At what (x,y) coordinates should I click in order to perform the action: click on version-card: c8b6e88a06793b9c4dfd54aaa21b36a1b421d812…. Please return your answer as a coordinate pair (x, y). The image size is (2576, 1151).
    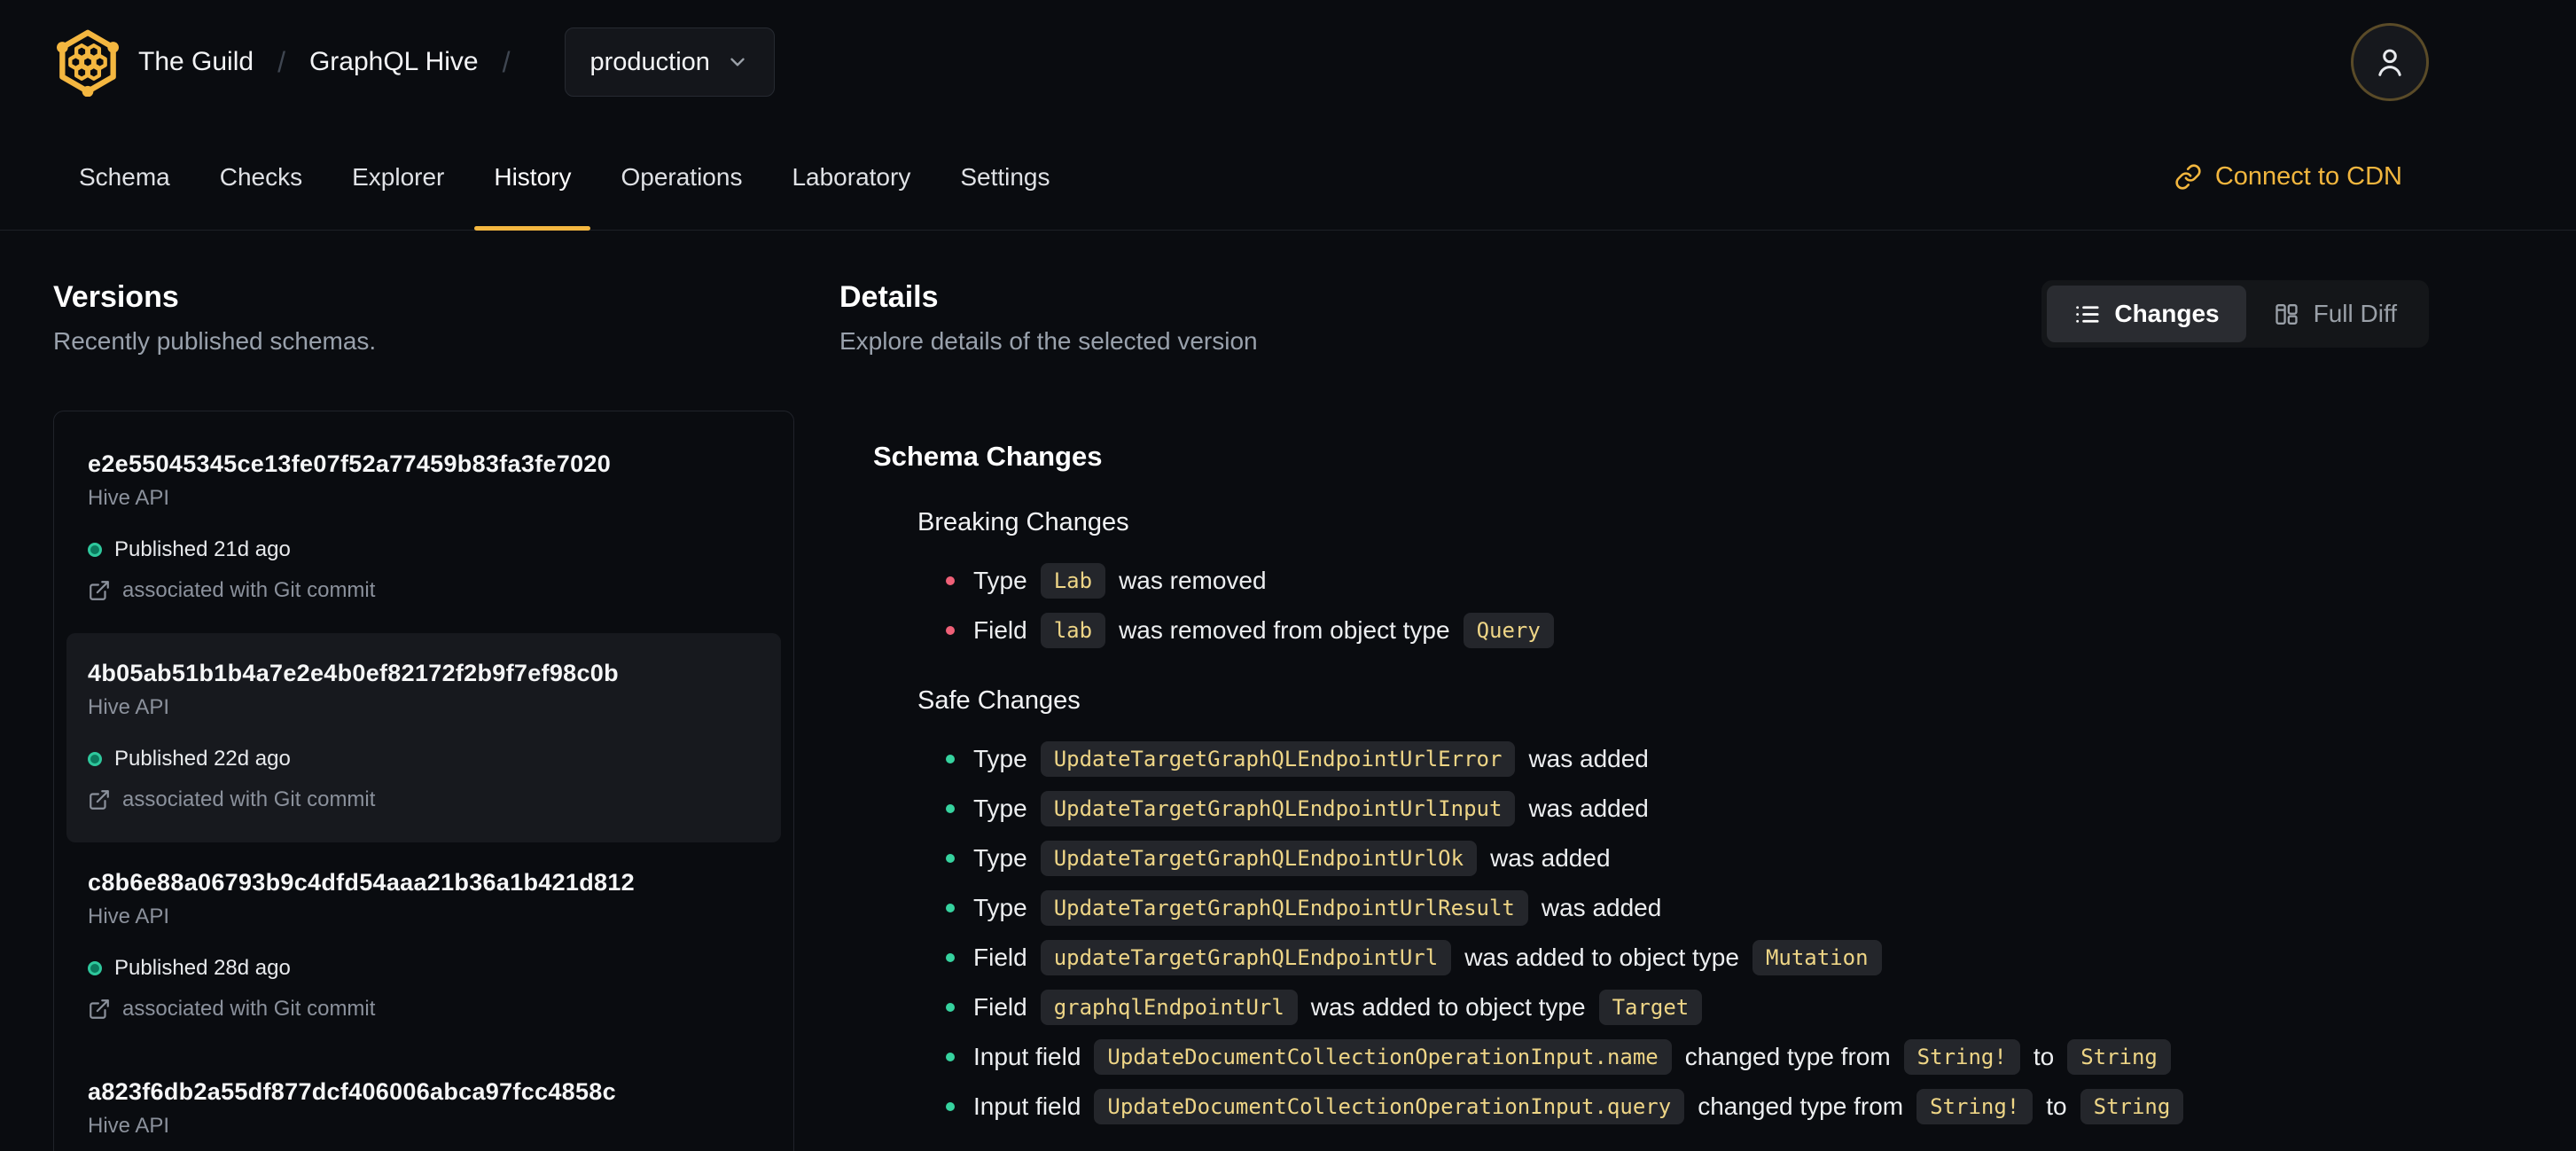
    Looking at the image, I should click on (423, 947).